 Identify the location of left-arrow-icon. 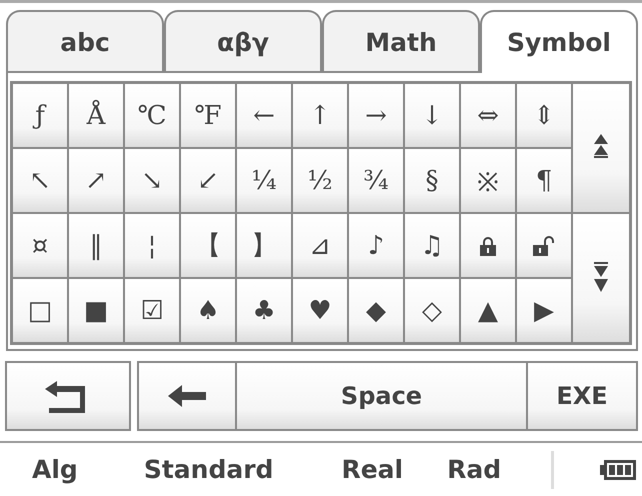
(187, 396).